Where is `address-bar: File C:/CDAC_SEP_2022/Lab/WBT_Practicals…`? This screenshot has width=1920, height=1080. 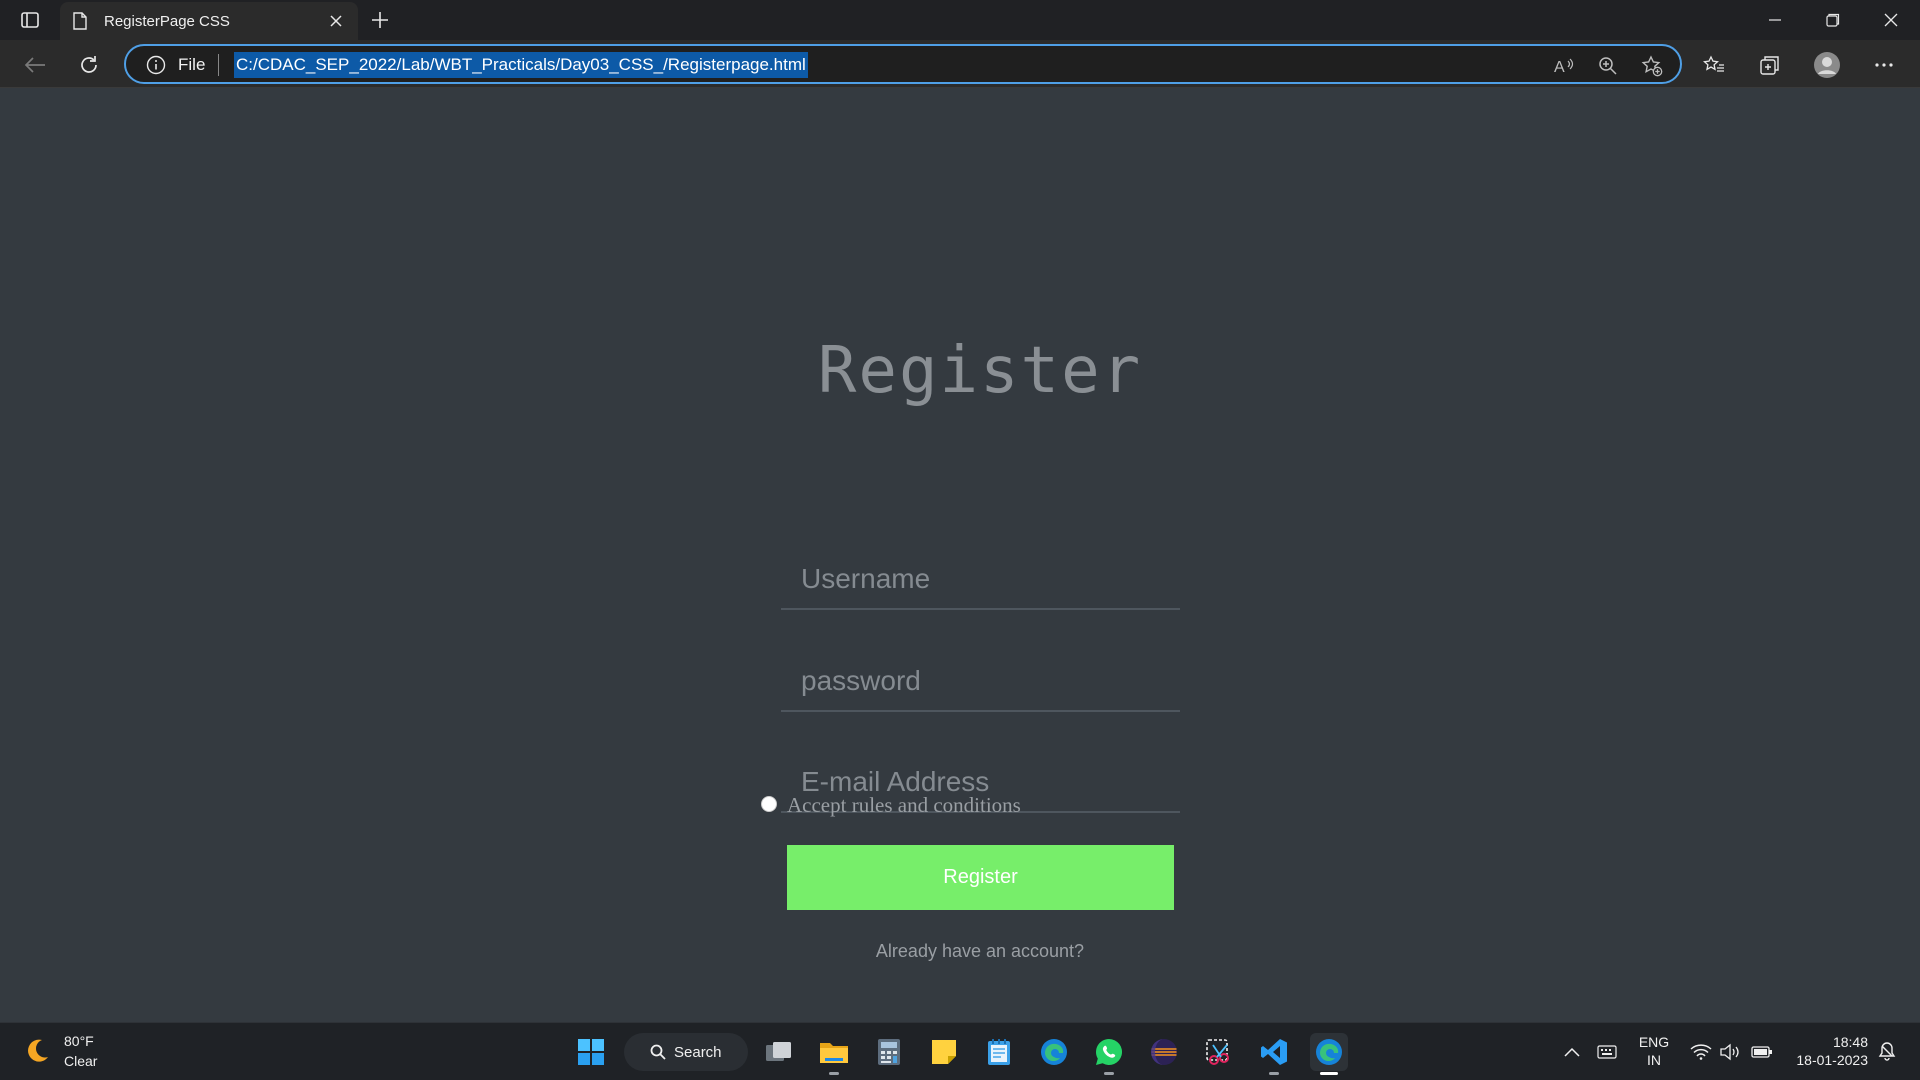 address-bar: File C:/CDAC_SEP_2022/Lab/WBT_Practicals… is located at coordinates (903, 64).